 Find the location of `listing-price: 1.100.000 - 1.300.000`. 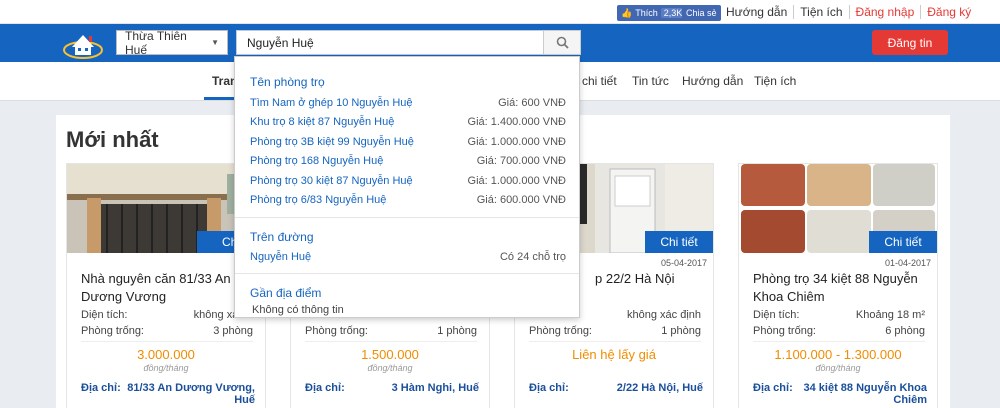

listing-price: 1.100.000 - 1.300.000 is located at coordinates (838, 354).